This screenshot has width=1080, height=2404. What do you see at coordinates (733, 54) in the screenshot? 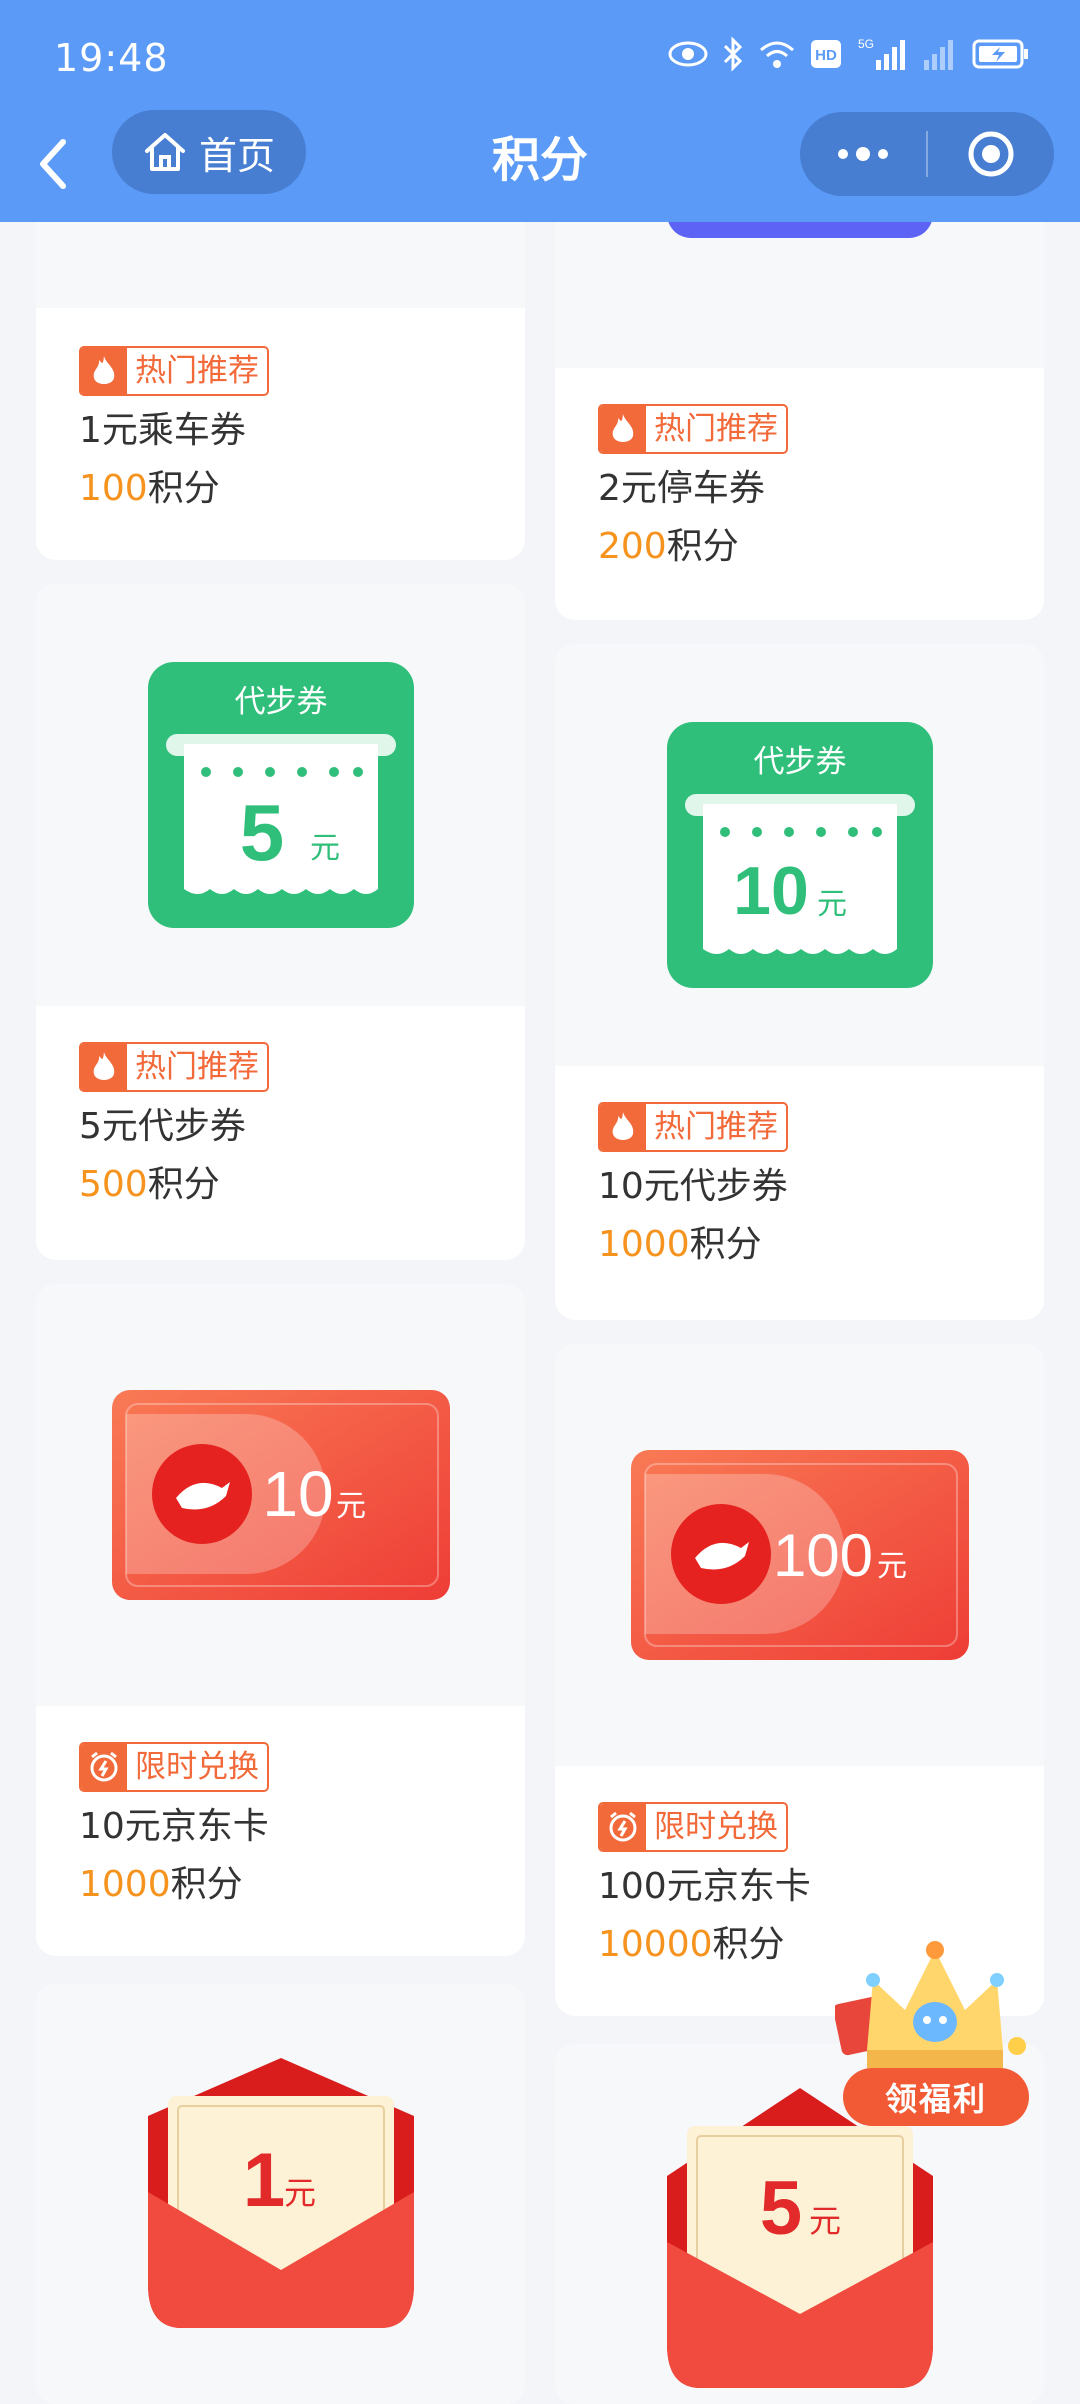
I see `bluetooth-icon` at bounding box center [733, 54].